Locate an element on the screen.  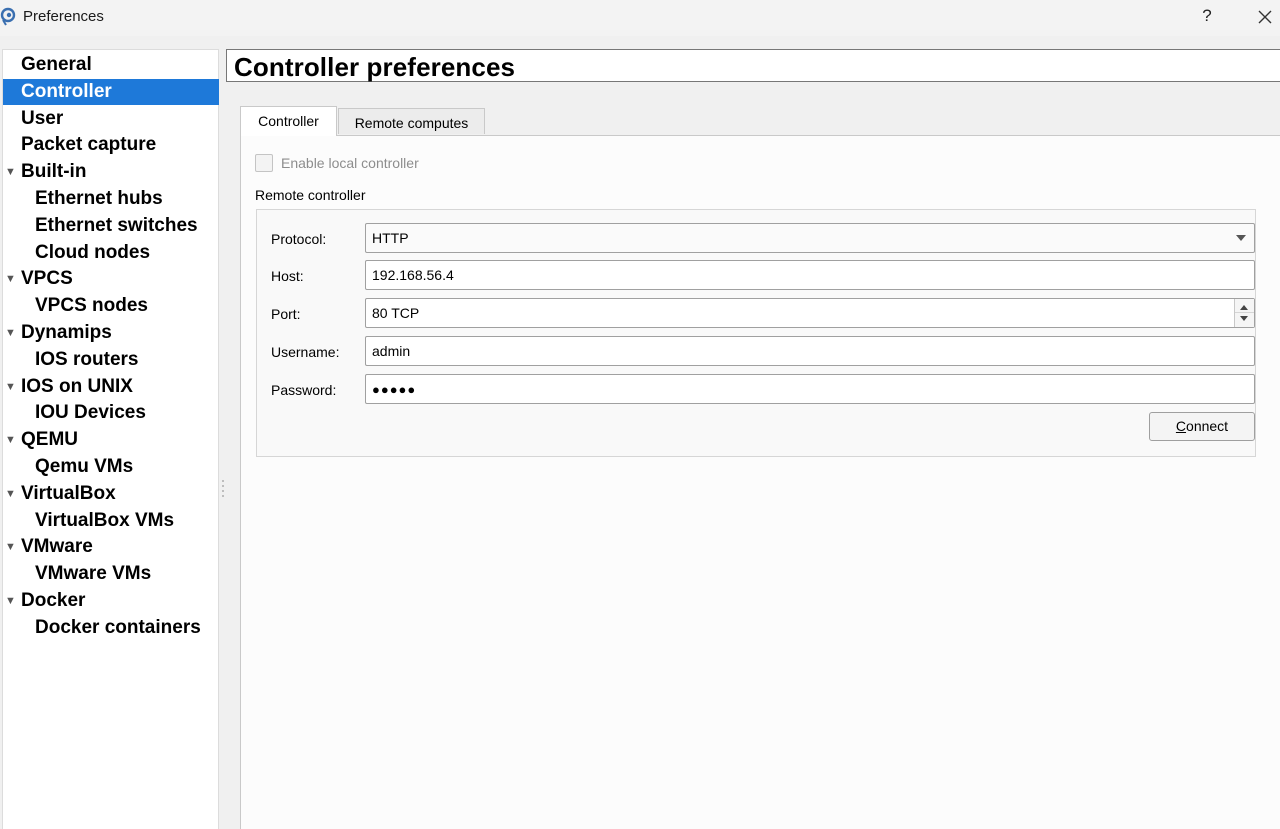
sidebar-item-cloud-nodes: Cloud nodes is located at coordinates (111, 253).